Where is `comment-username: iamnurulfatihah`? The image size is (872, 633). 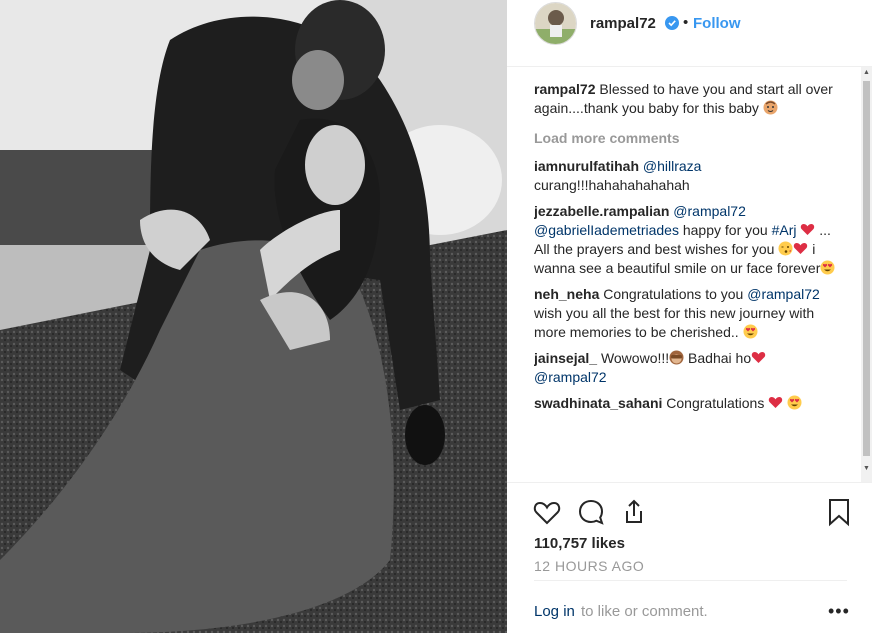
comment-username: iamnurulfatihah is located at coordinates (586, 166).